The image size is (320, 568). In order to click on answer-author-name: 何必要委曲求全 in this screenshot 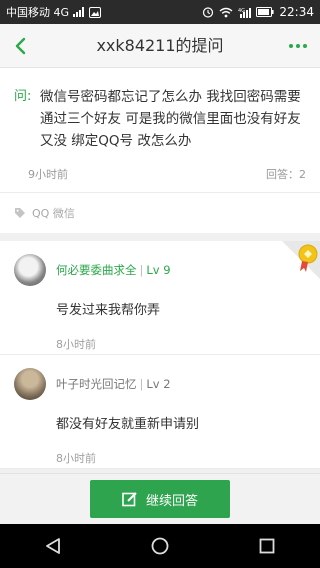, I will do `click(96, 270)`.